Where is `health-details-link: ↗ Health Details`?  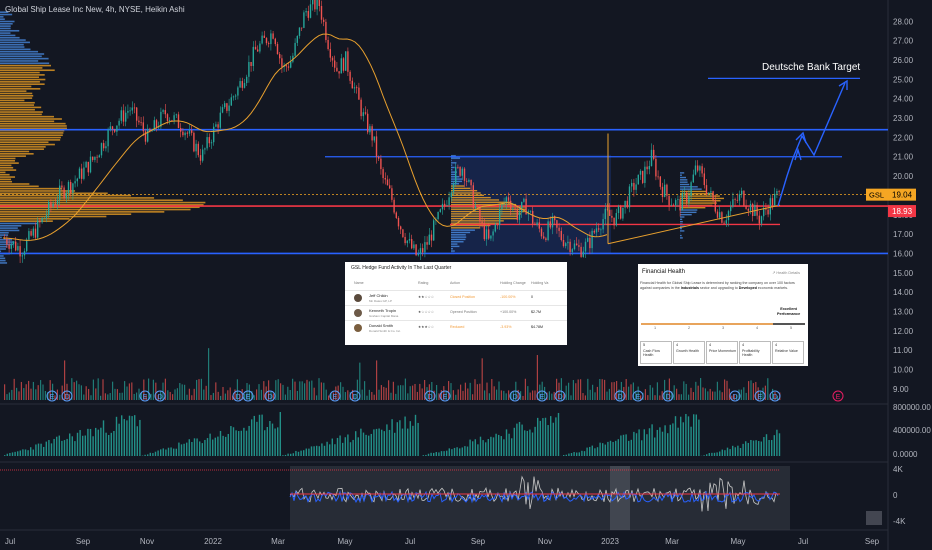
health-details-link: ↗ Health Details is located at coordinates (786, 272).